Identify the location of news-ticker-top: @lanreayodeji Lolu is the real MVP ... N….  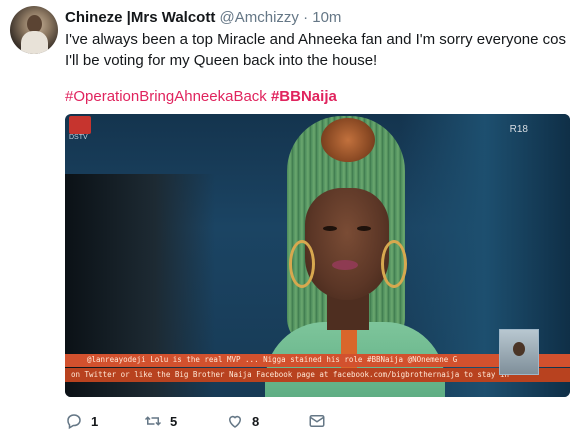
(317, 360).